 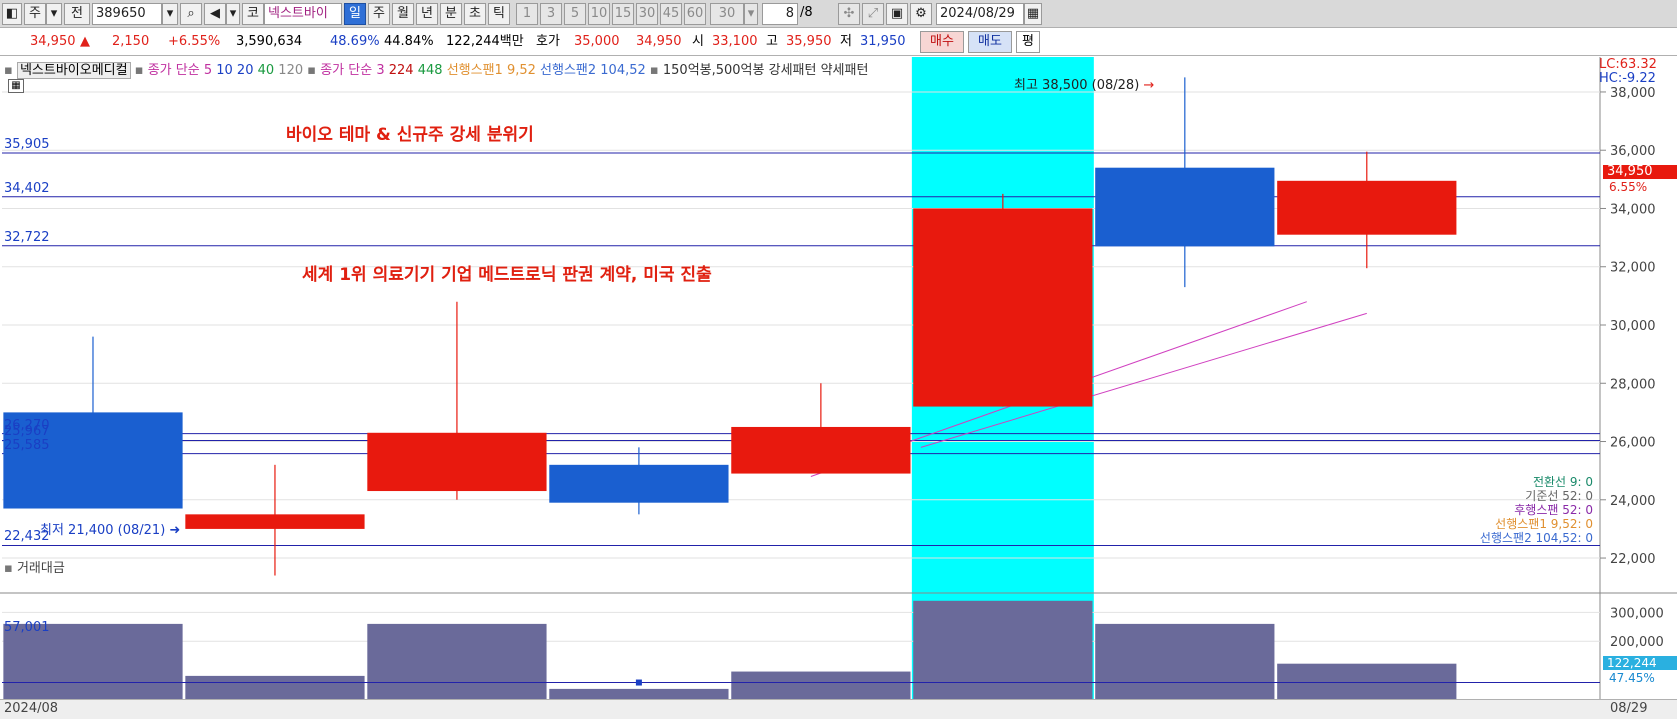 What do you see at coordinates (599, 14) in the screenshot?
I see `interval-10: 10` at bounding box center [599, 14].